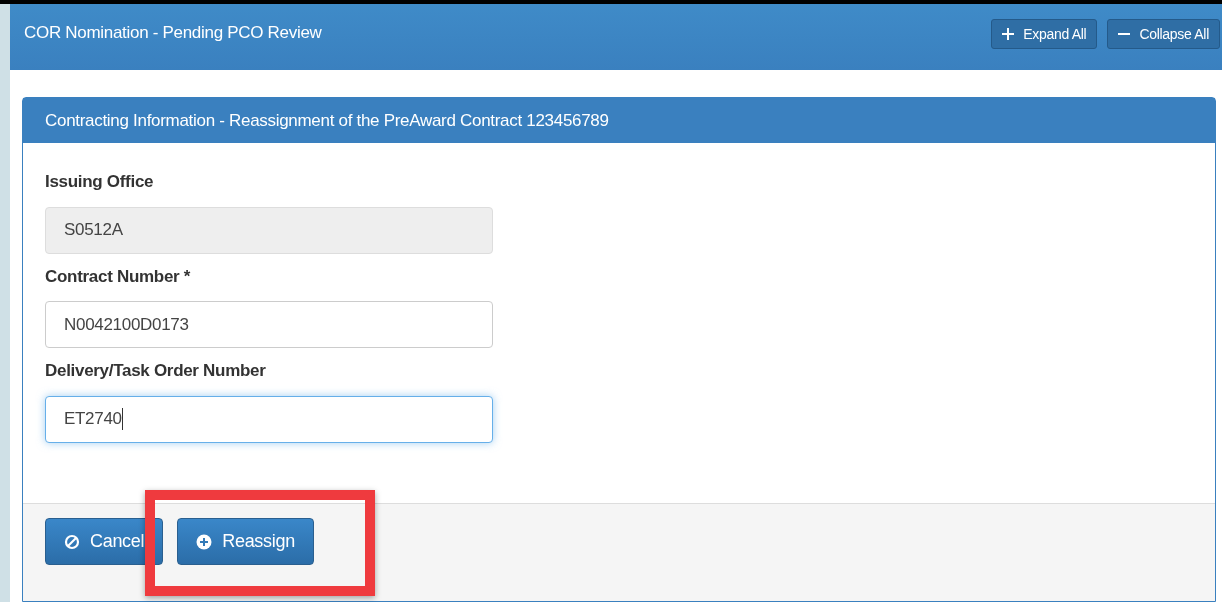 This screenshot has width=1222, height=602. What do you see at coordinates (104, 541) in the screenshot?
I see `action-button: Cancel` at bounding box center [104, 541].